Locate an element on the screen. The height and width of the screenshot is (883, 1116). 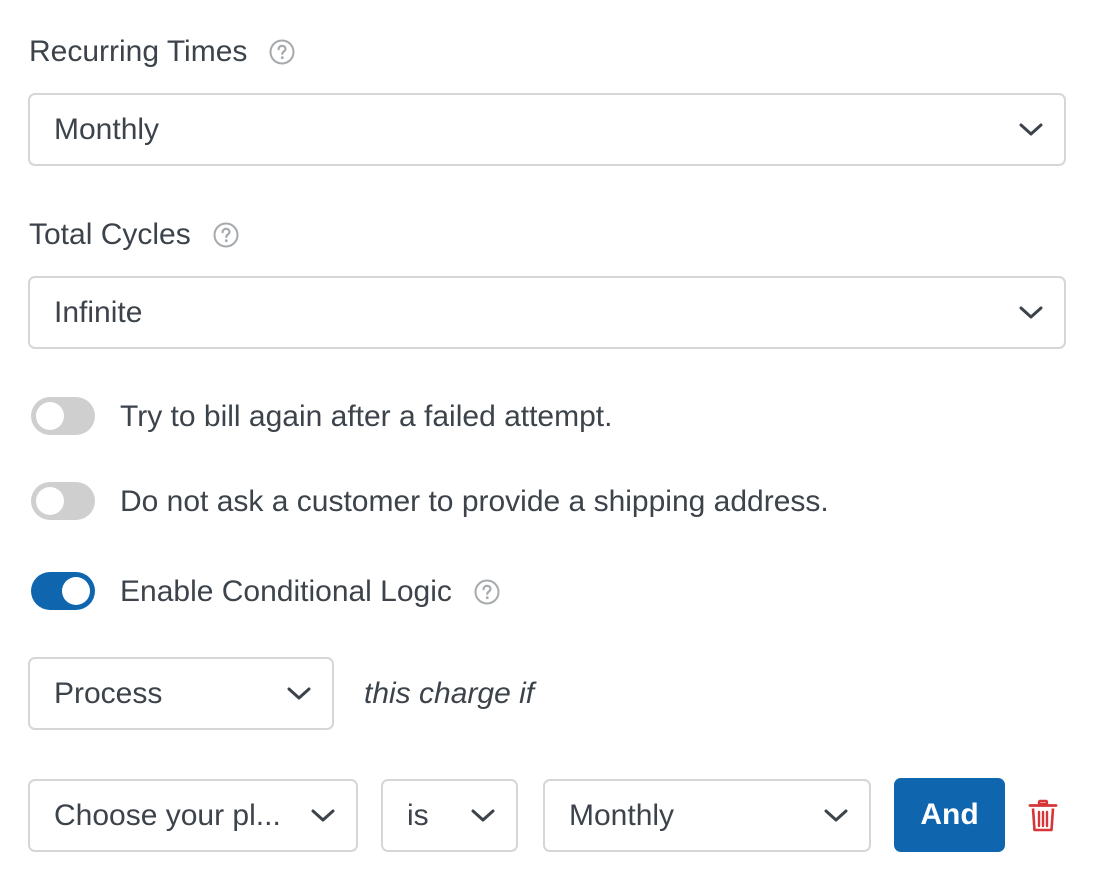
retry-billing-toggle is located at coordinates (63, 416).